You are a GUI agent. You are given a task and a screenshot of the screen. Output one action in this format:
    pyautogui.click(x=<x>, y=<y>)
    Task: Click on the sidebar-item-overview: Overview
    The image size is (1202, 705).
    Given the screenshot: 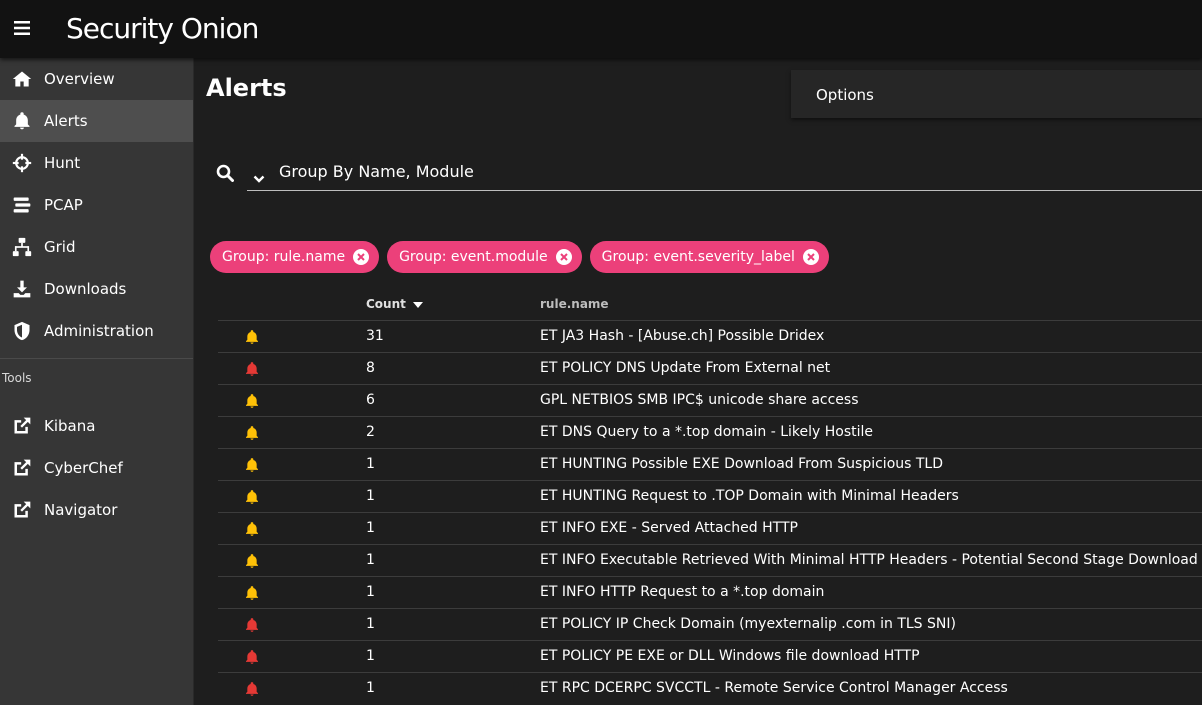 What is the action you would take?
    pyautogui.click(x=96, y=79)
    